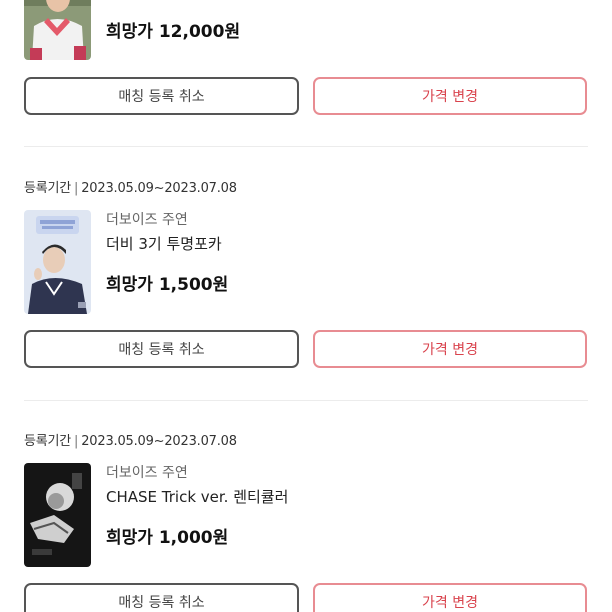 The height and width of the screenshot is (612, 612). Describe the element at coordinates (164, 244) in the screenshot. I see `product-name: 더비 3기 투명포카` at that location.